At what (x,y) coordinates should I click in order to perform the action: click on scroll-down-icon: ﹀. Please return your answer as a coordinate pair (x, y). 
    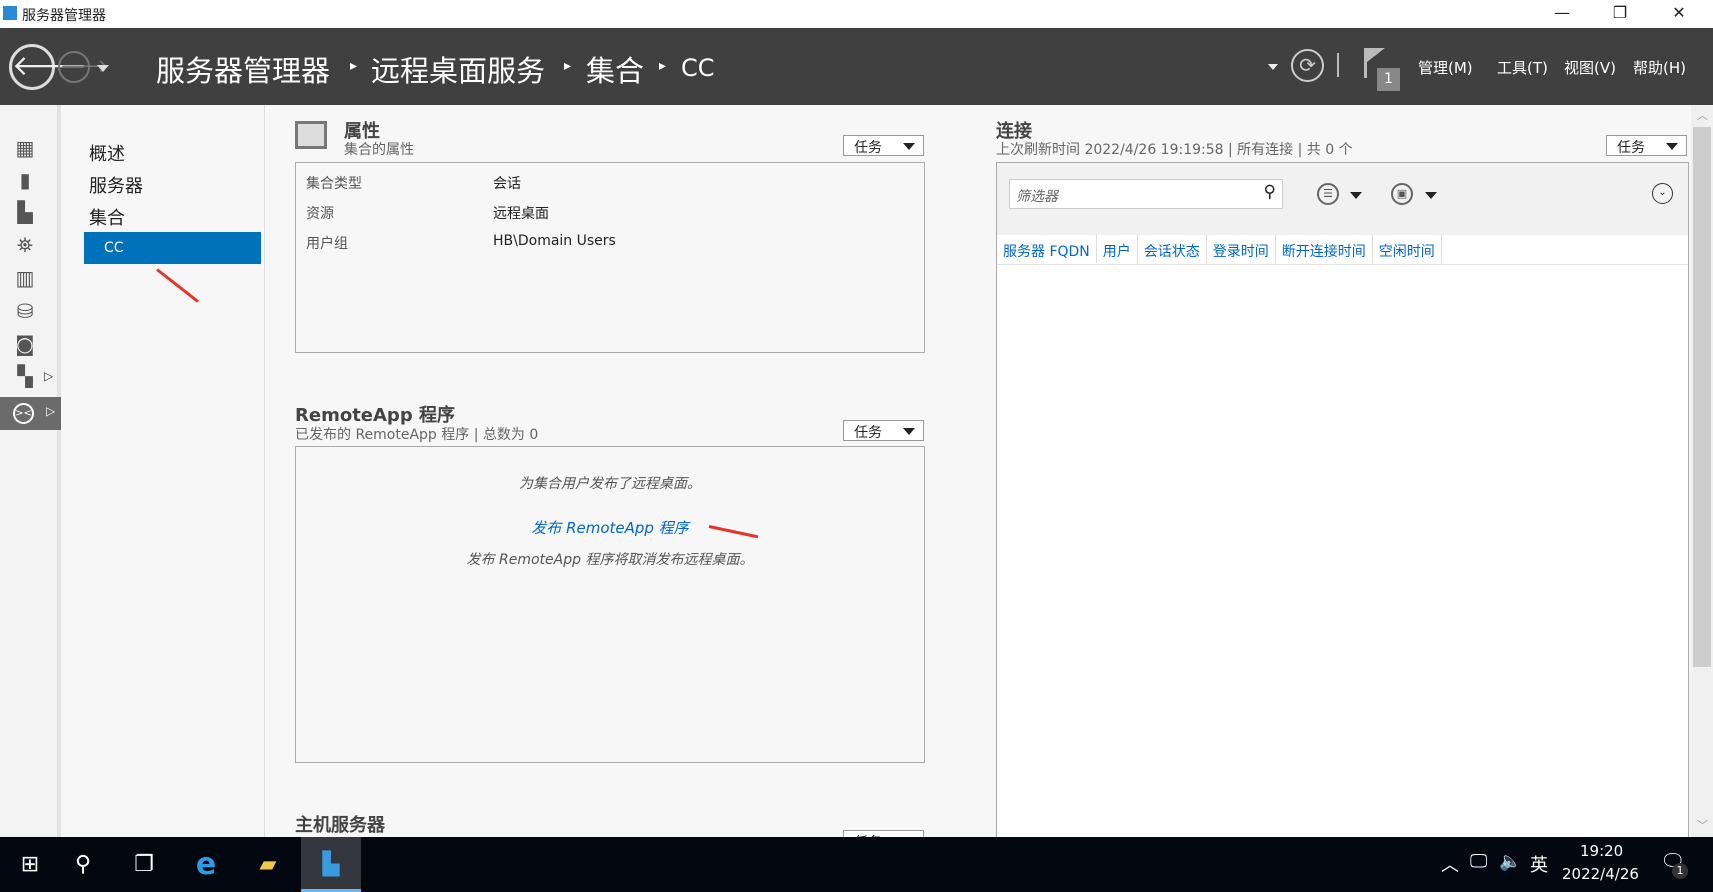
    Looking at the image, I should click on (1702, 825).